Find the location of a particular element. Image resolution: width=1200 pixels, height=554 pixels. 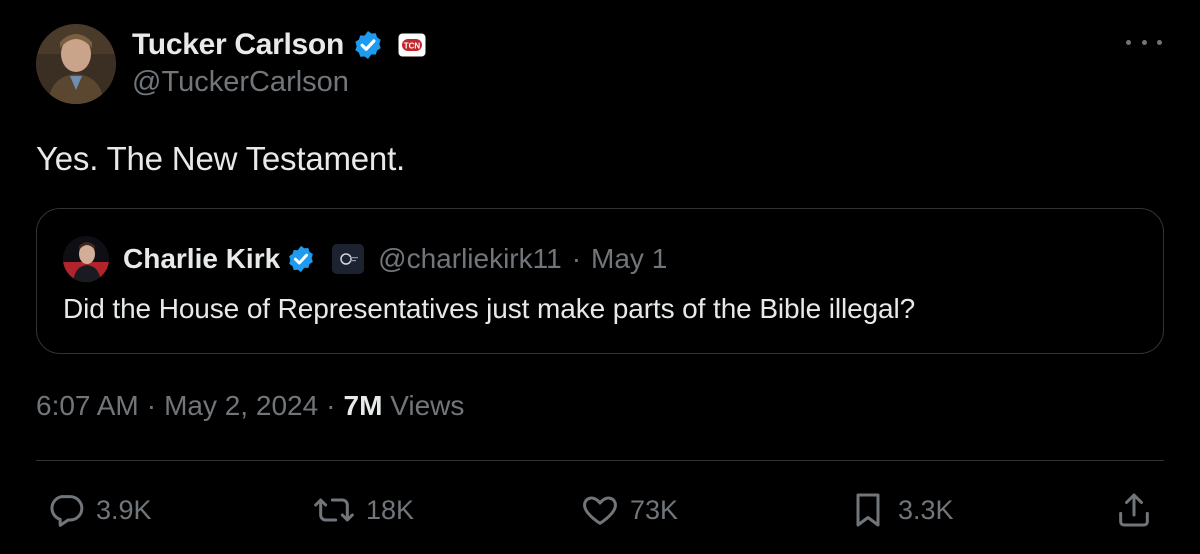

like-button: 73K is located at coordinates (629, 510).